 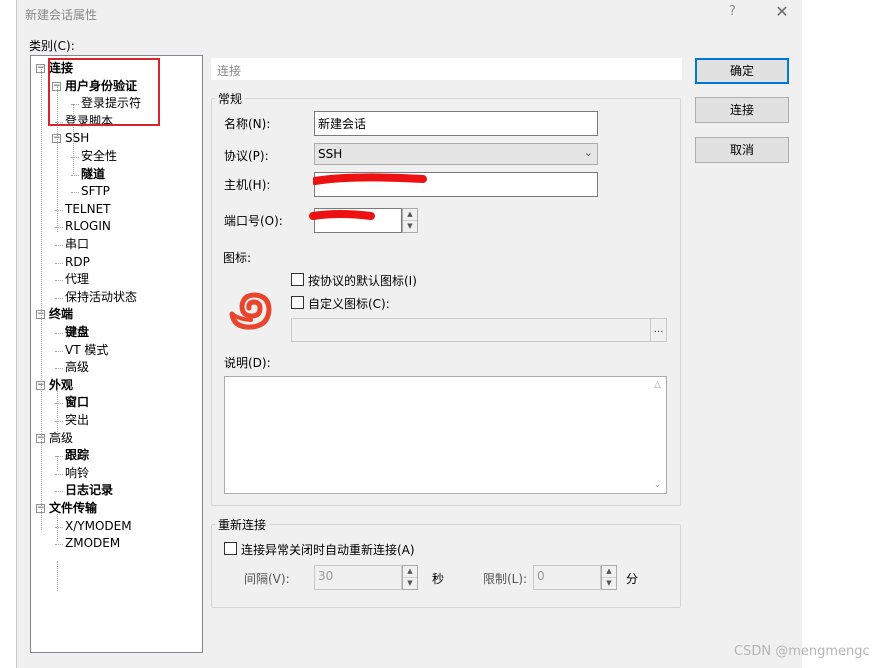 What do you see at coordinates (657, 435) in the screenshot?
I see `vertical-scrollbar: △ ⌄` at bounding box center [657, 435].